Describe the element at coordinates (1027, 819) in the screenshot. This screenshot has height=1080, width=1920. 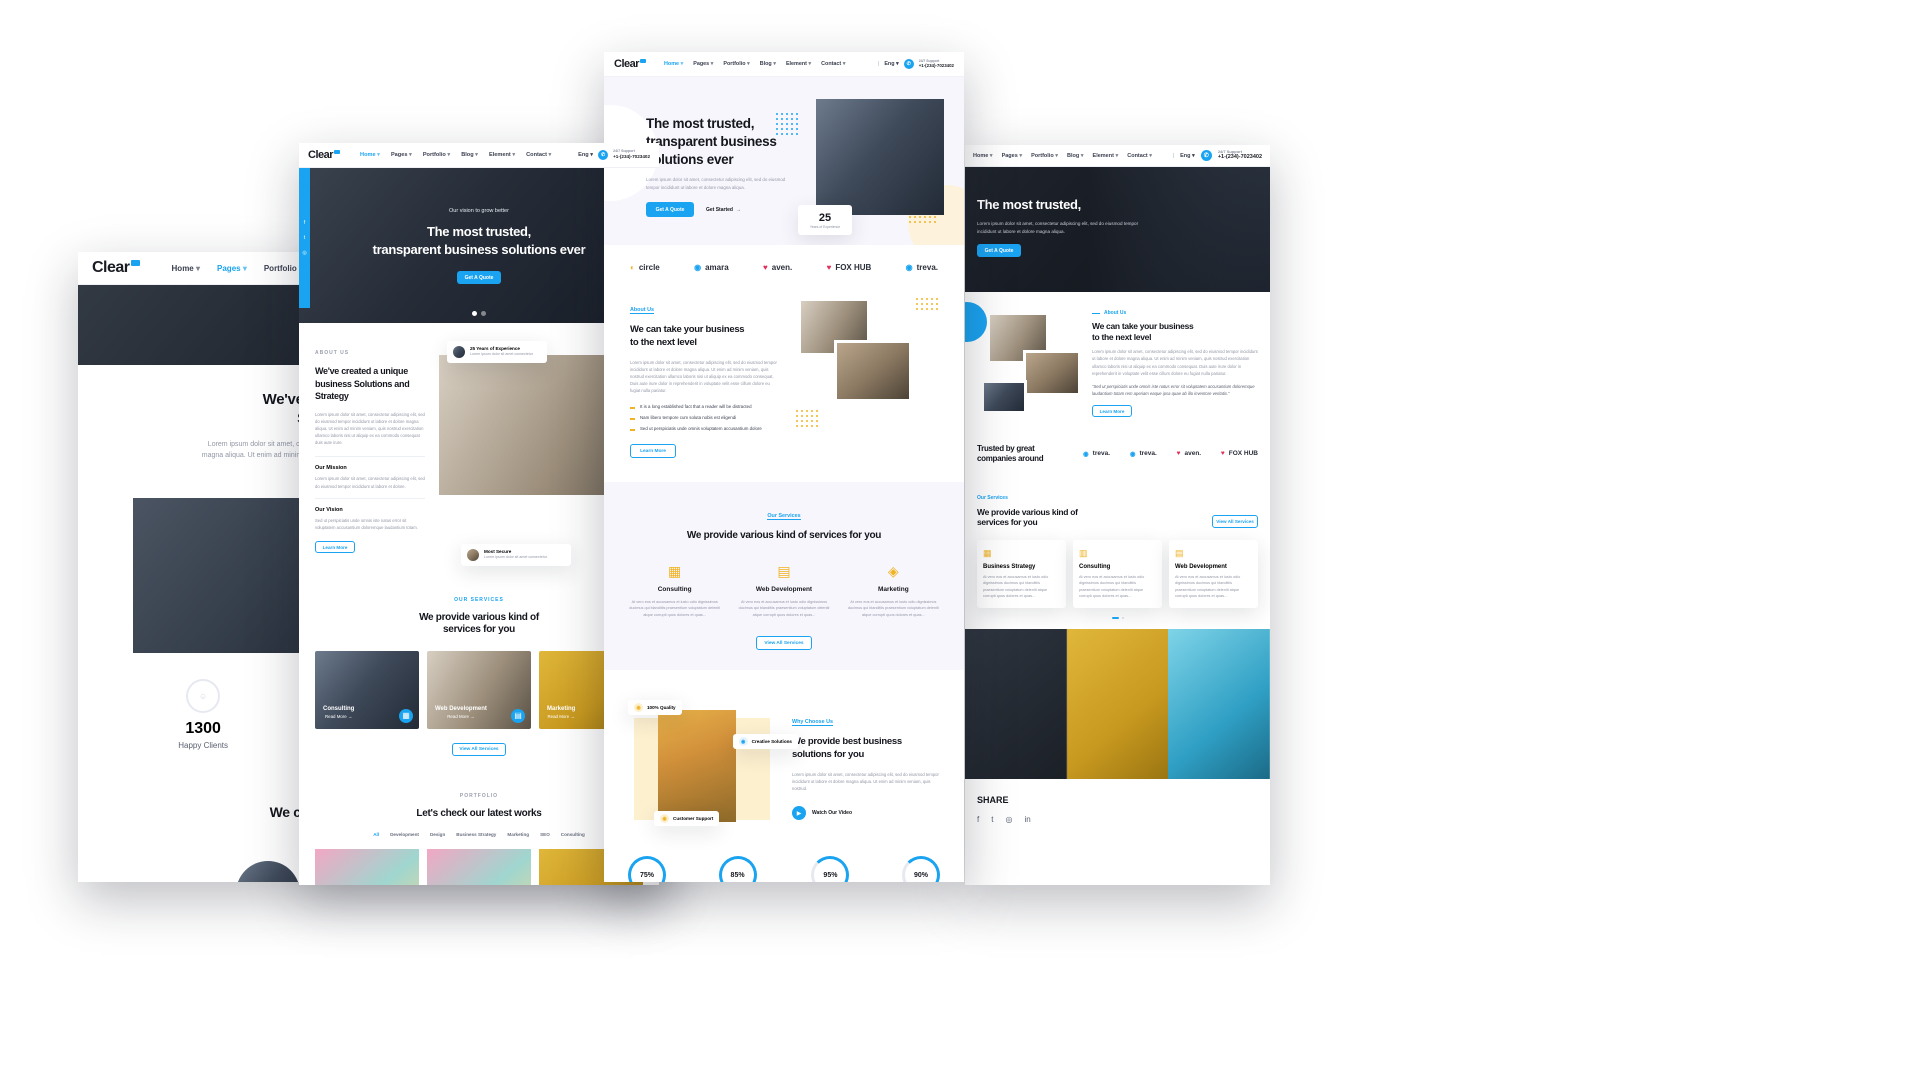
I see `linkedin-icon: in` at that location.